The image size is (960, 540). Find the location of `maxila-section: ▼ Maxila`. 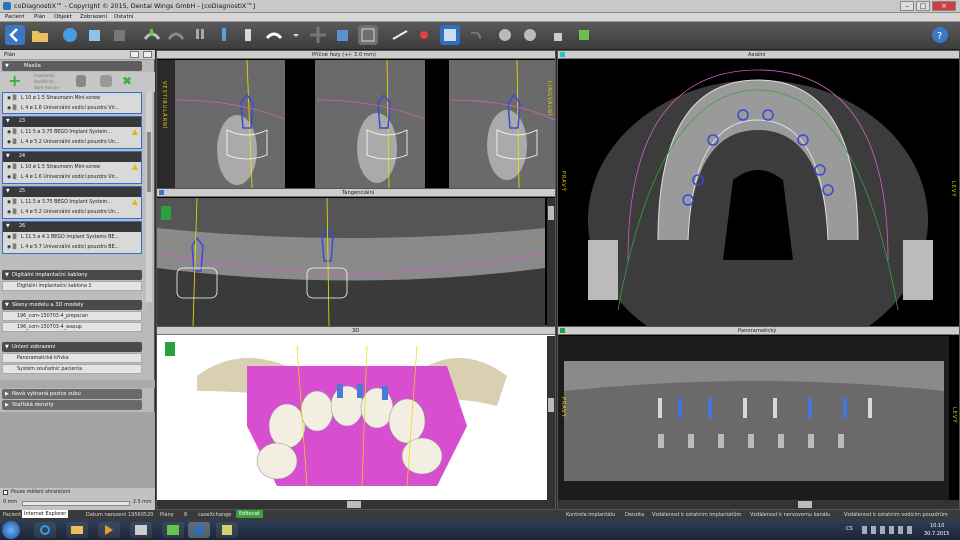

maxila-section: ▼ Maxila is located at coordinates (72, 66).